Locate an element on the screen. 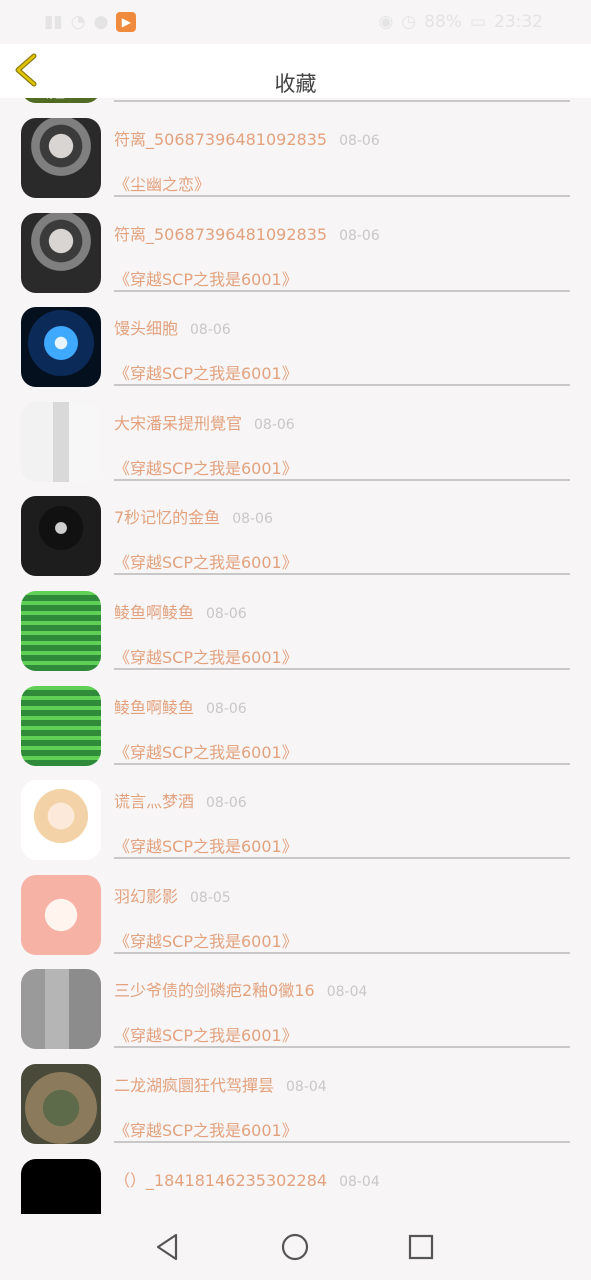  username: 馒头细胞 08-06 is located at coordinates (172, 327).